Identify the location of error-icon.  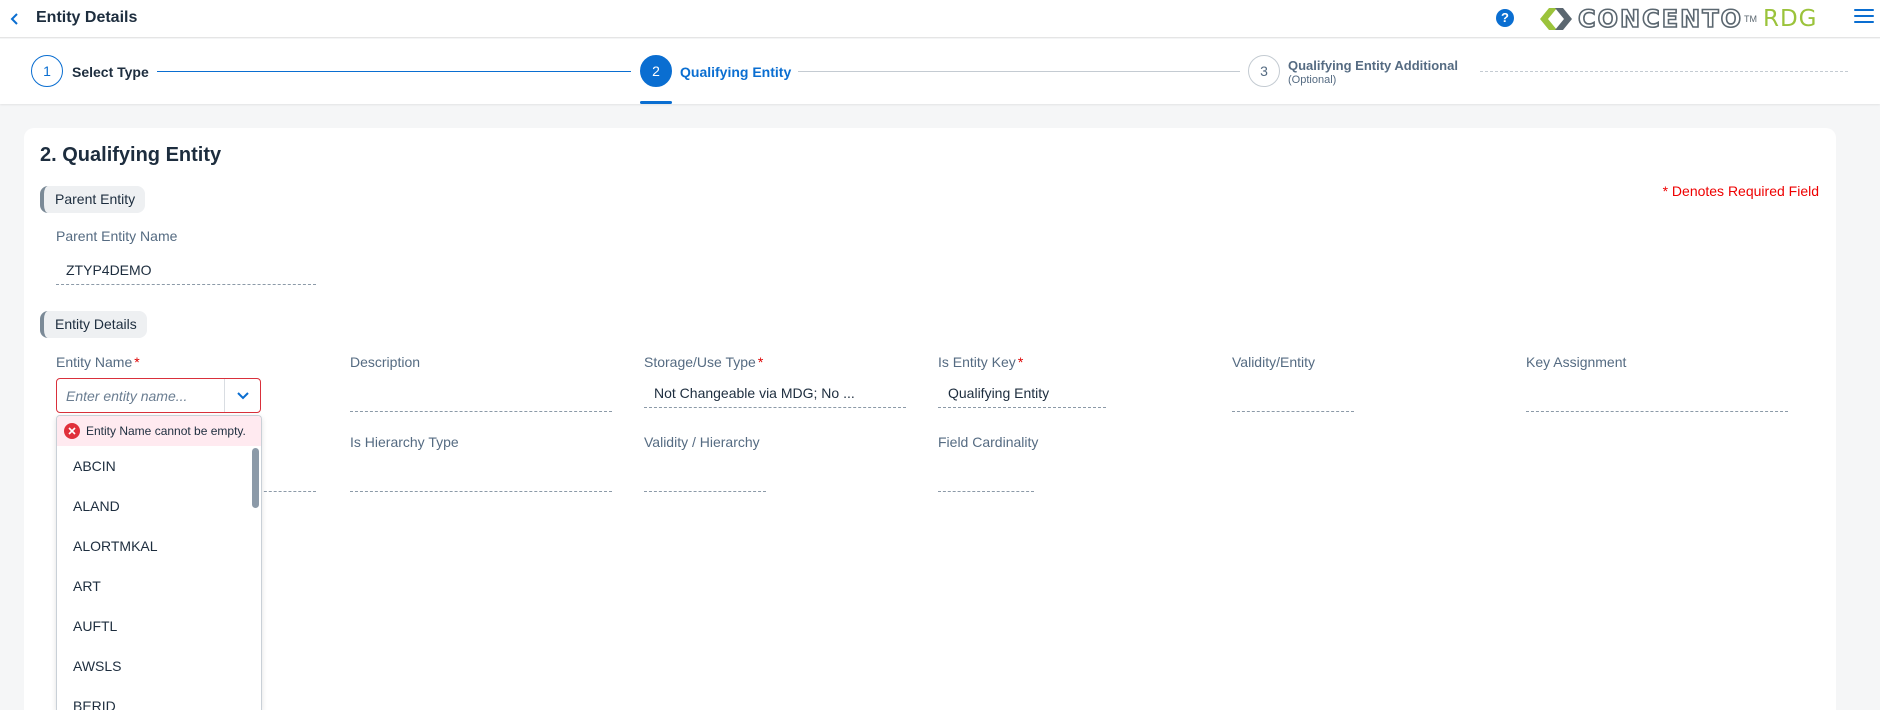
(72, 431).